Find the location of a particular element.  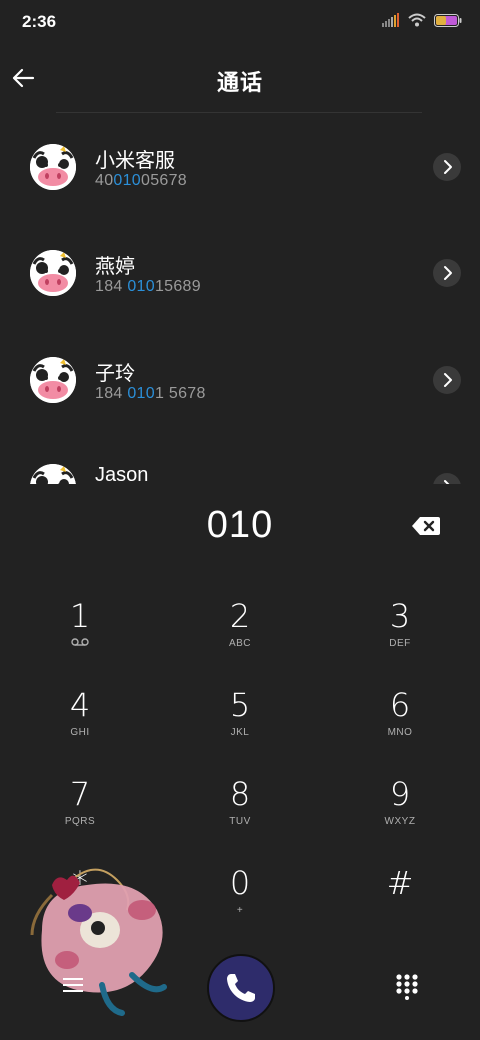

contact-row: 燕婷 184 01015689 is located at coordinates (240, 272).